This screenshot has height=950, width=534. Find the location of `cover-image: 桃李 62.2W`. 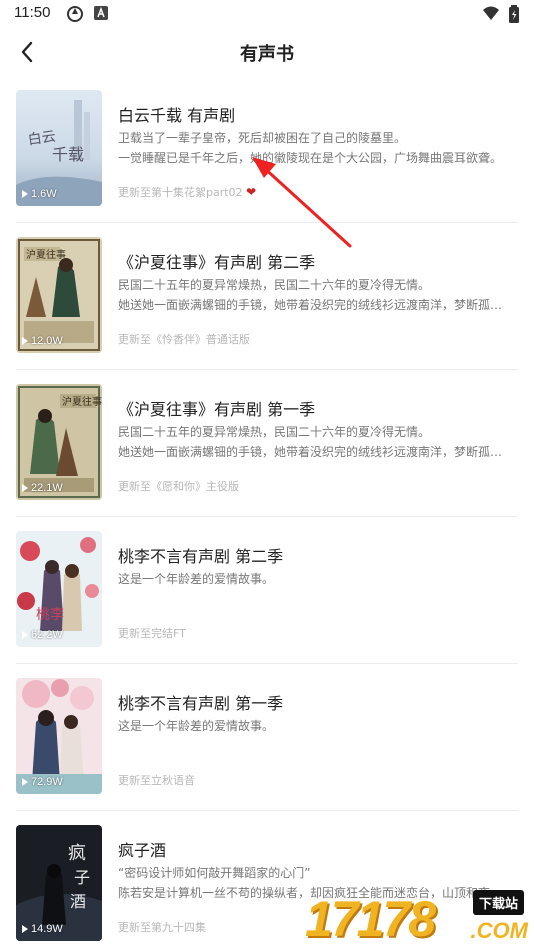

cover-image: 桃李 62.2W is located at coordinates (59, 589).